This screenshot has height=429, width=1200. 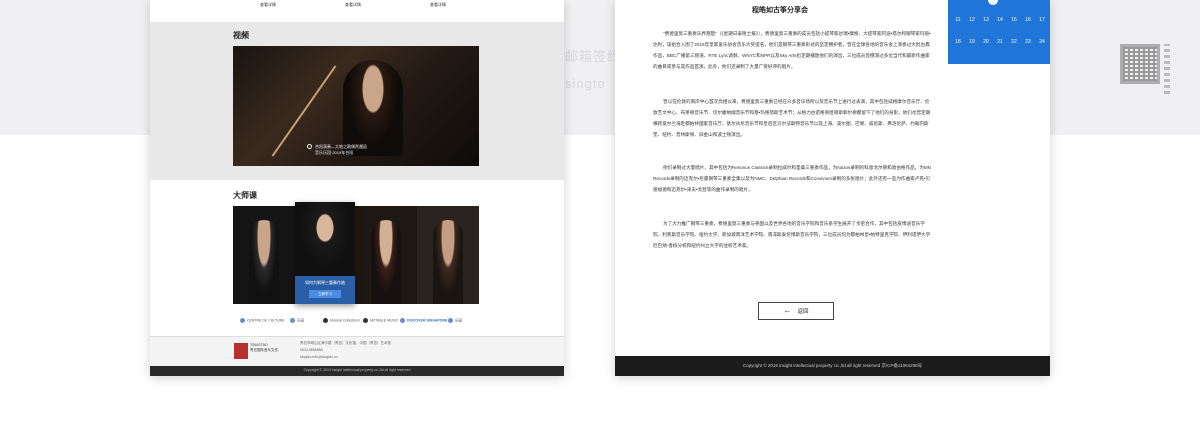 I want to click on calendar-day: 21, so click(x=1000, y=42).